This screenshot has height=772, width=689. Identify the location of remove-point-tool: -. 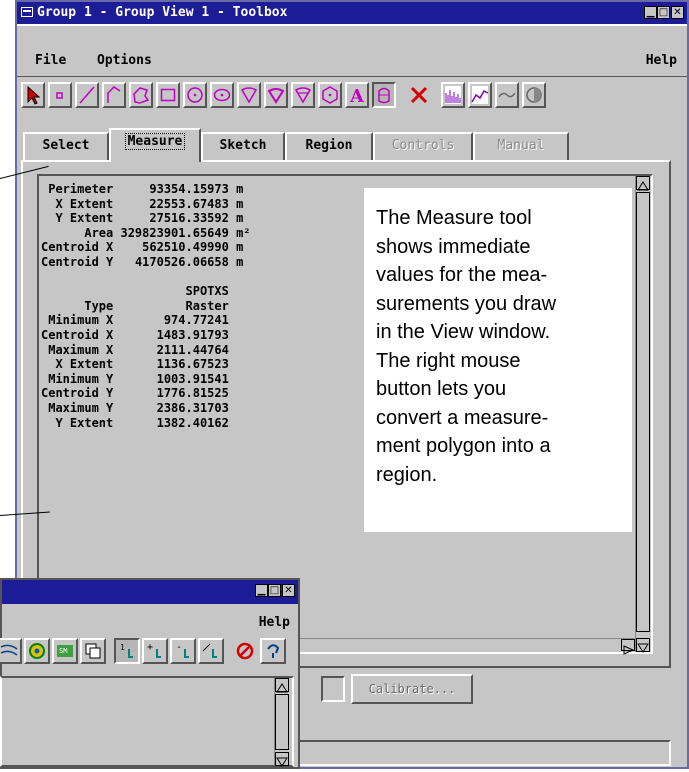
(183, 651).